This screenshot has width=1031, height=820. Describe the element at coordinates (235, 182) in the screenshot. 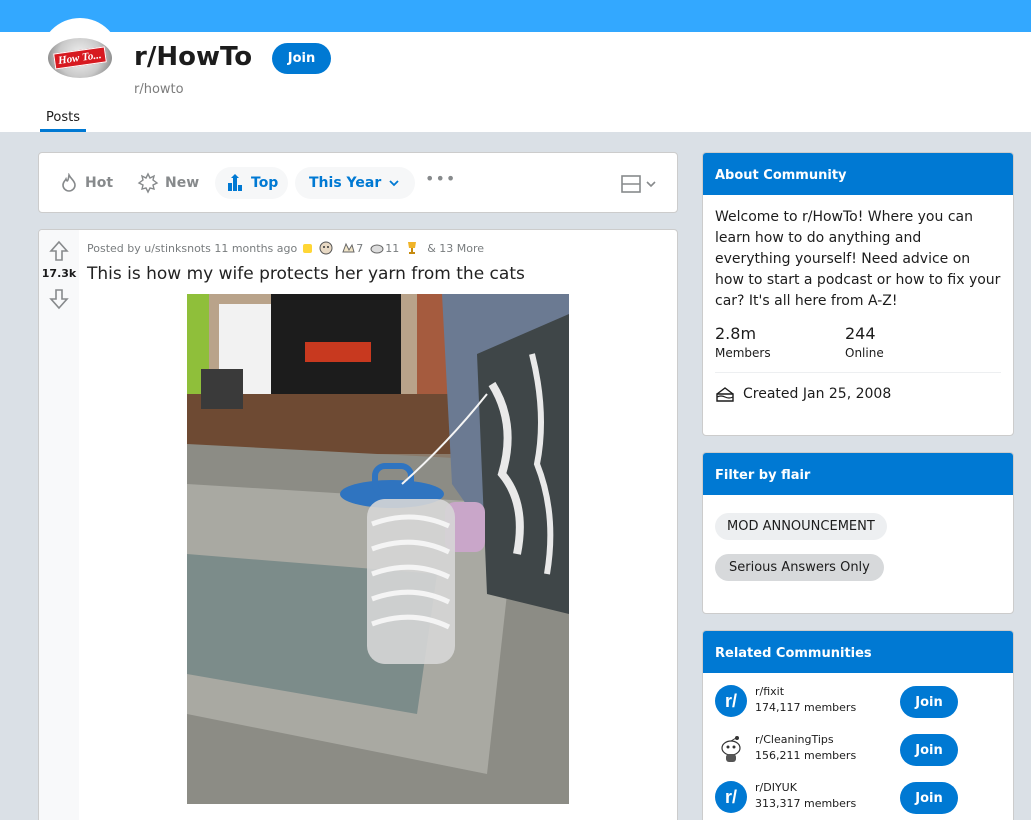

I see `top-chart-icon` at that location.